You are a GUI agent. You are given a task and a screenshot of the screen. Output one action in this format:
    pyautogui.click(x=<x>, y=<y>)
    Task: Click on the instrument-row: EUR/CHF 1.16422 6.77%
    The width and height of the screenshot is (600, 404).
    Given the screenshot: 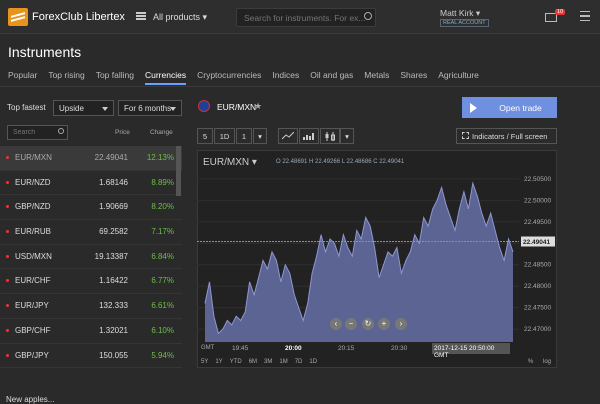 What is the action you would take?
    pyautogui.click(x=91, y=282)
    